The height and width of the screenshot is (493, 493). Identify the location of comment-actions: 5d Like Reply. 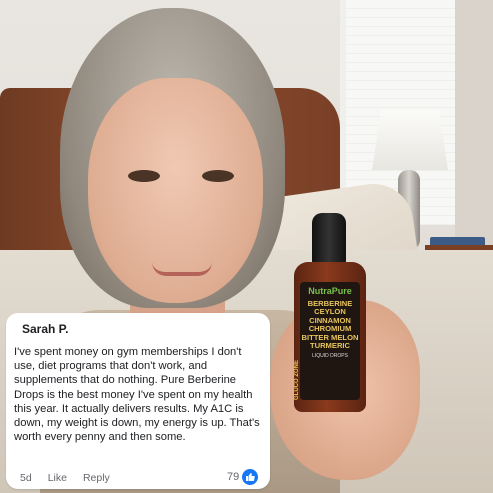
(65, 478).